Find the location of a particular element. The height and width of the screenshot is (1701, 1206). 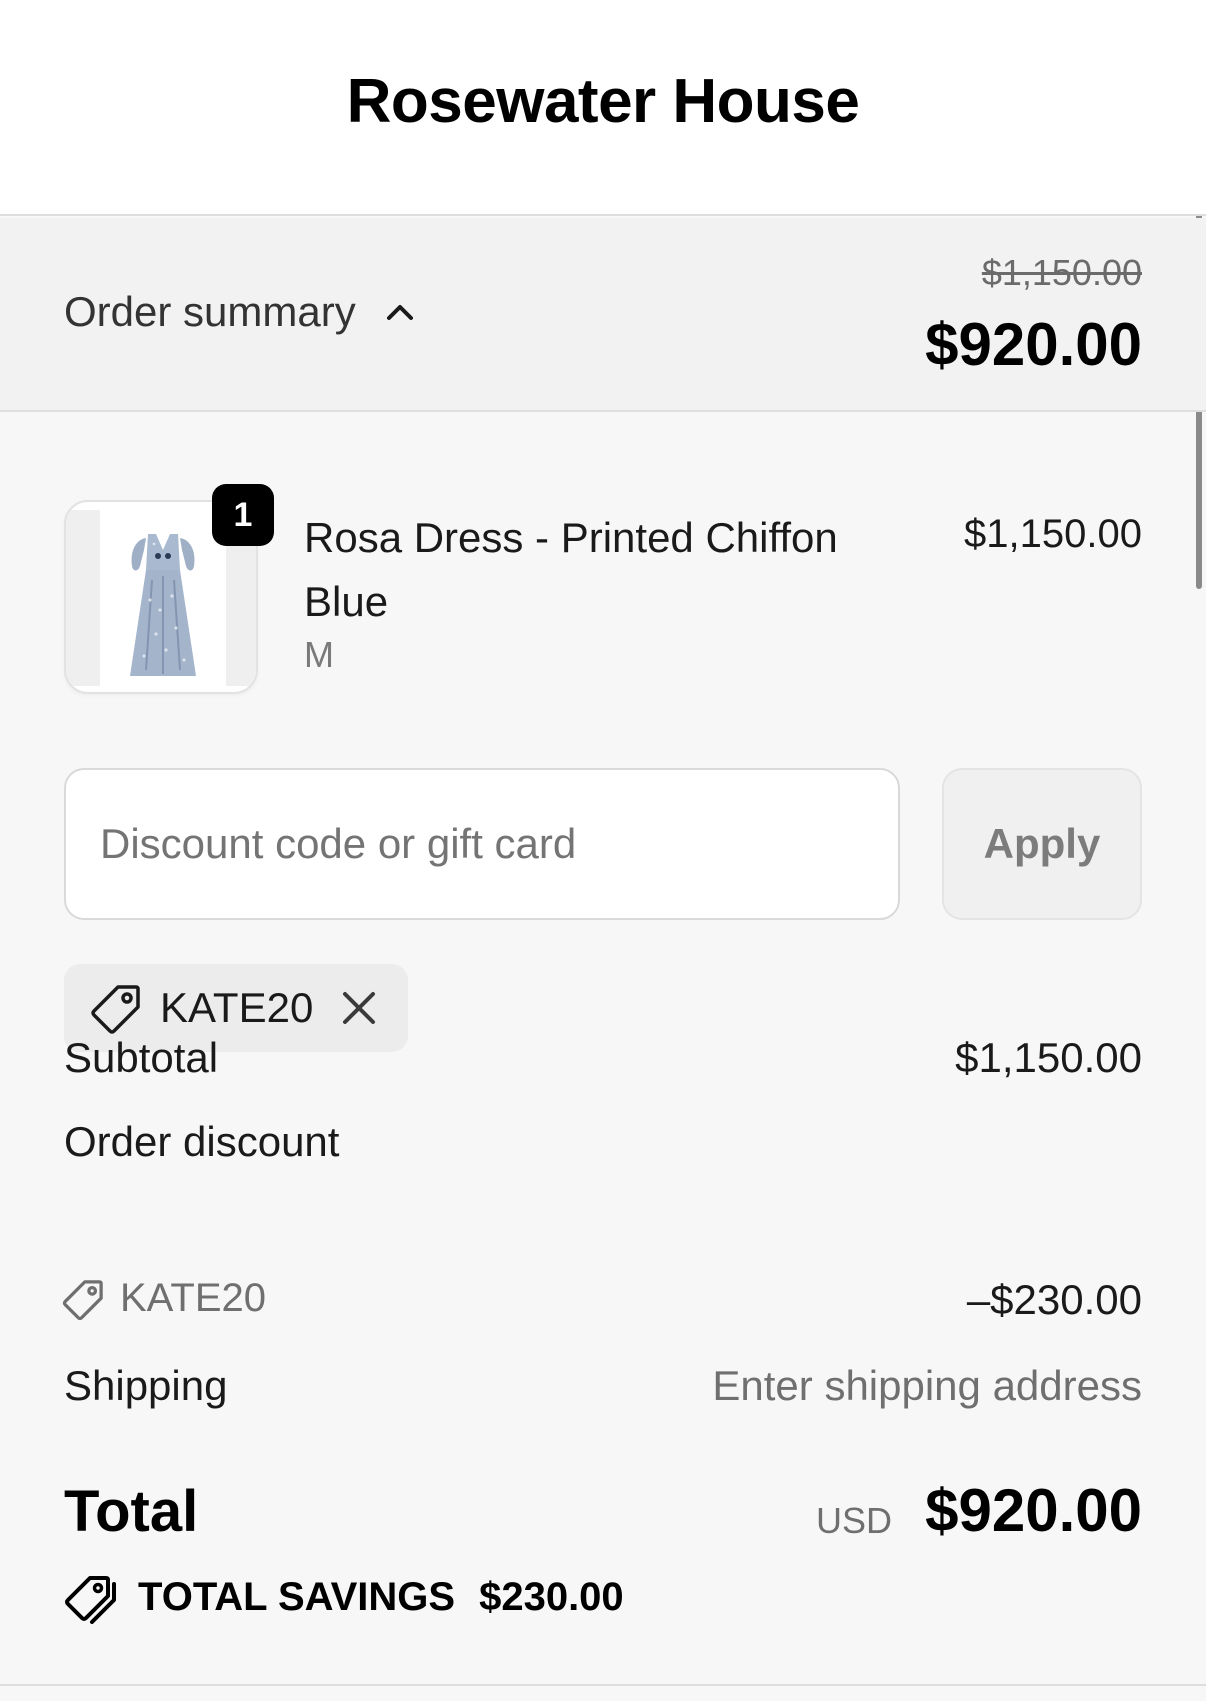

remove-code-close-icon is located at coordinates (359, 1008).